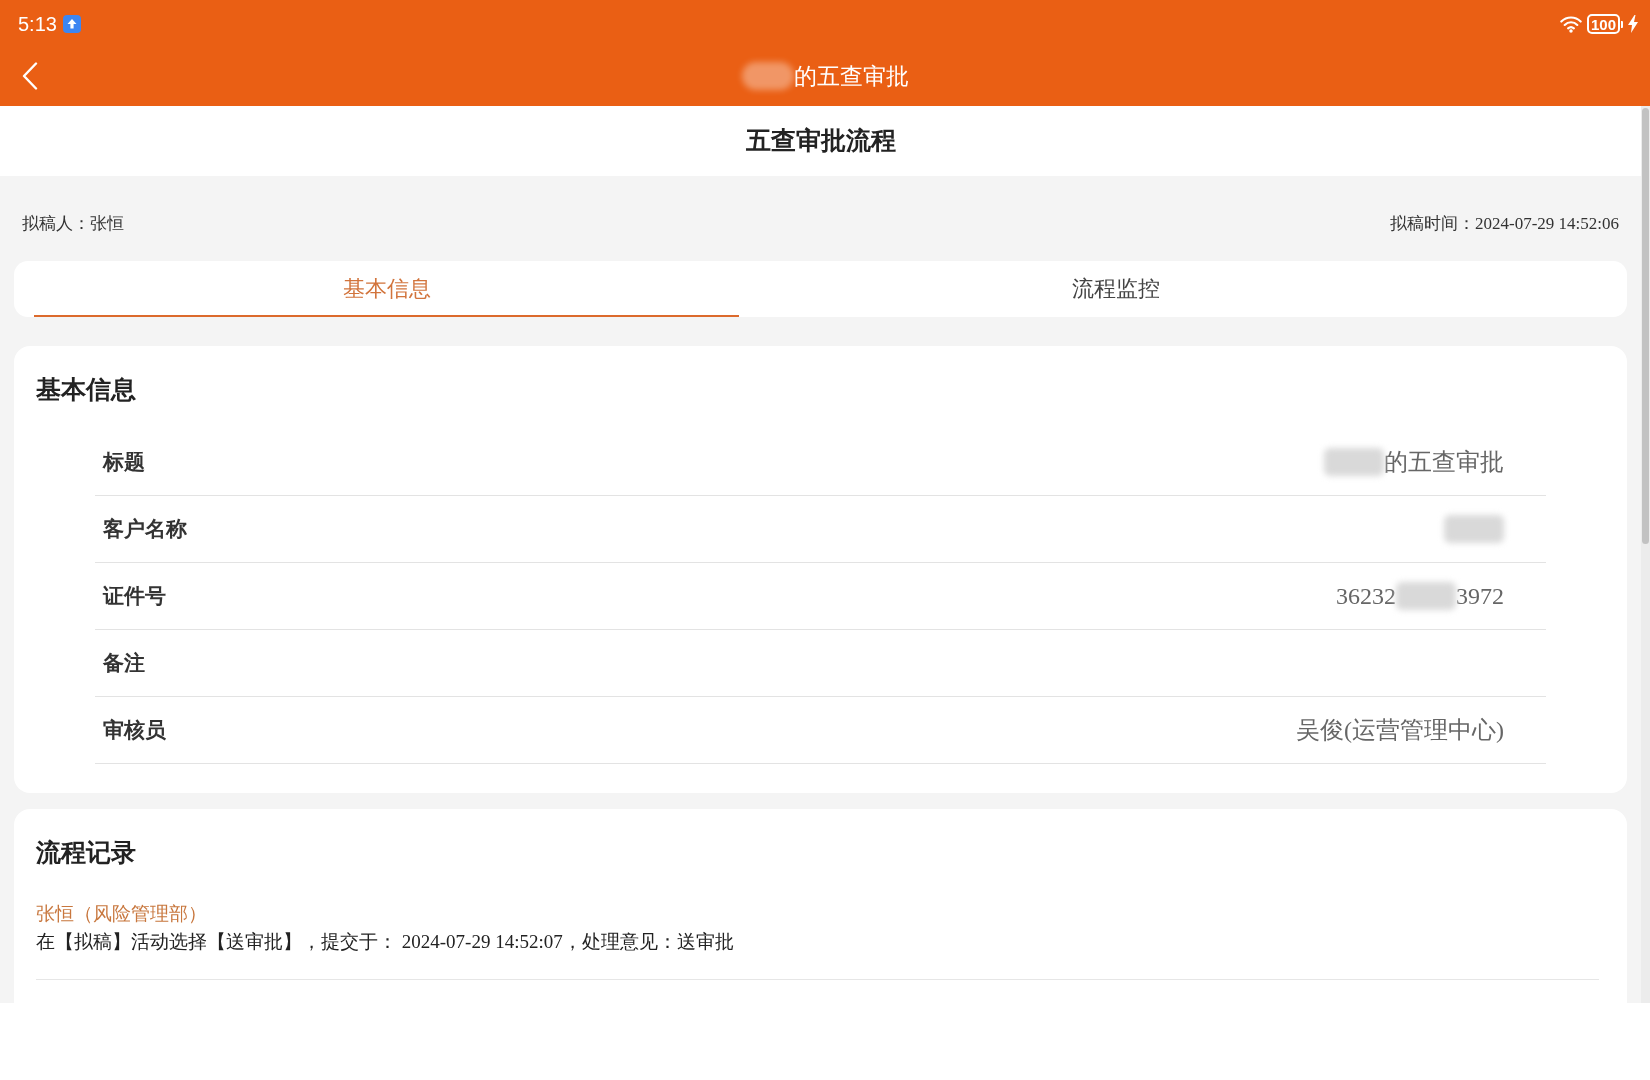 This screenshot has width=1650, height=1080. What do you see at coordinates (1400, 730) in the screenshot?
I see `field-value: 吴俊(运营管理中心)` at bounding box center [1400, 730].